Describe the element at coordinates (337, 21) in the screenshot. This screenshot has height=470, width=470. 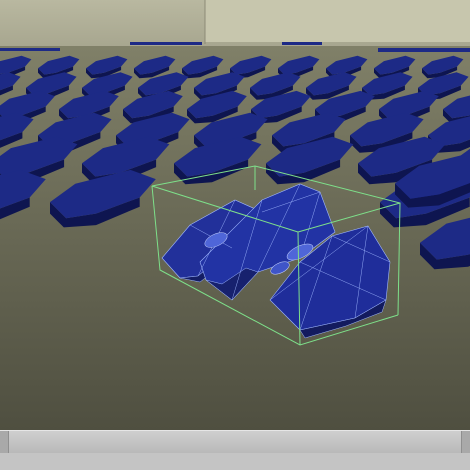
I see `back-wall-panel` at that location.